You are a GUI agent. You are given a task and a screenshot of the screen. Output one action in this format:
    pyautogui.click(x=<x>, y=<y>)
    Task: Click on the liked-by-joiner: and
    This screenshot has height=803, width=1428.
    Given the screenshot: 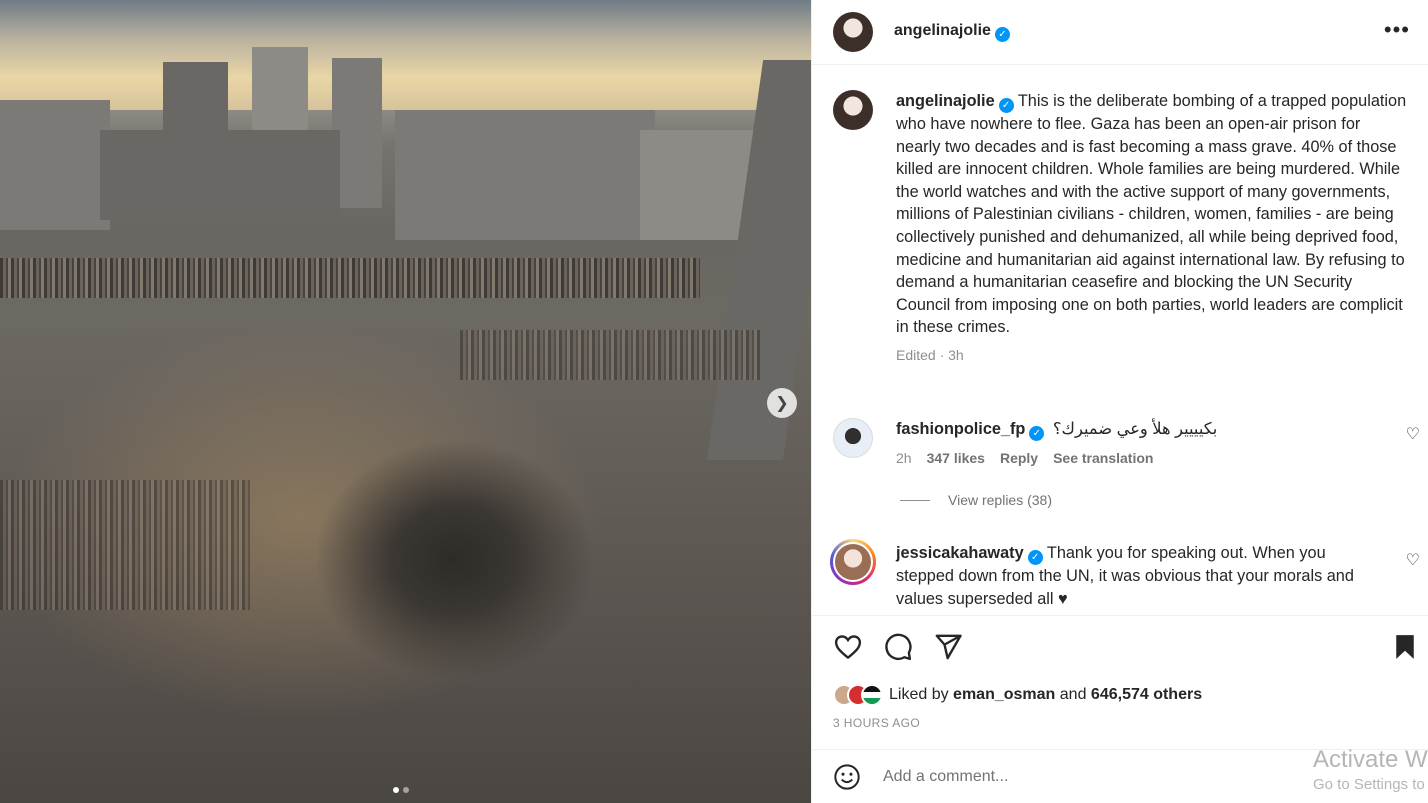 What is the action you would take?
    pyautogui.click(x=1073, y=694)
    